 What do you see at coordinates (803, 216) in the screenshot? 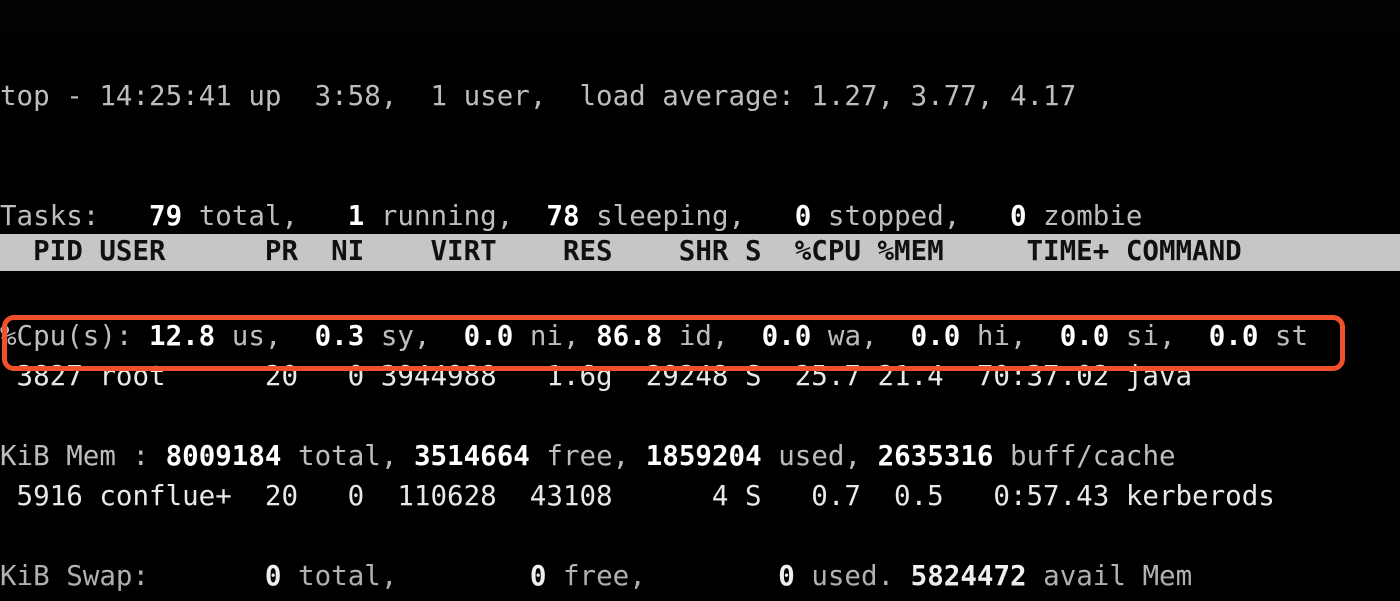
I see `tasks-stopped-value: 0` at bounding box center [803, 216].